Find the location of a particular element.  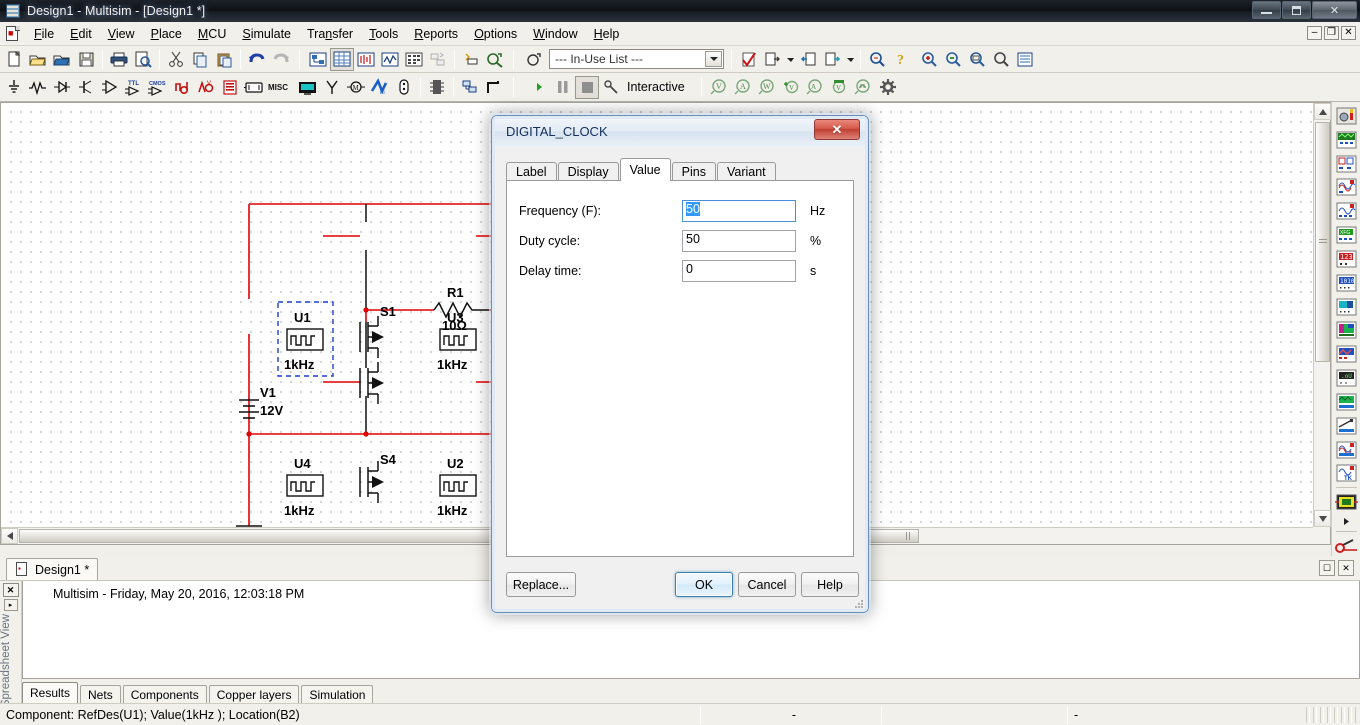

menu-reports: Reports is located at coordinates (436, 34).